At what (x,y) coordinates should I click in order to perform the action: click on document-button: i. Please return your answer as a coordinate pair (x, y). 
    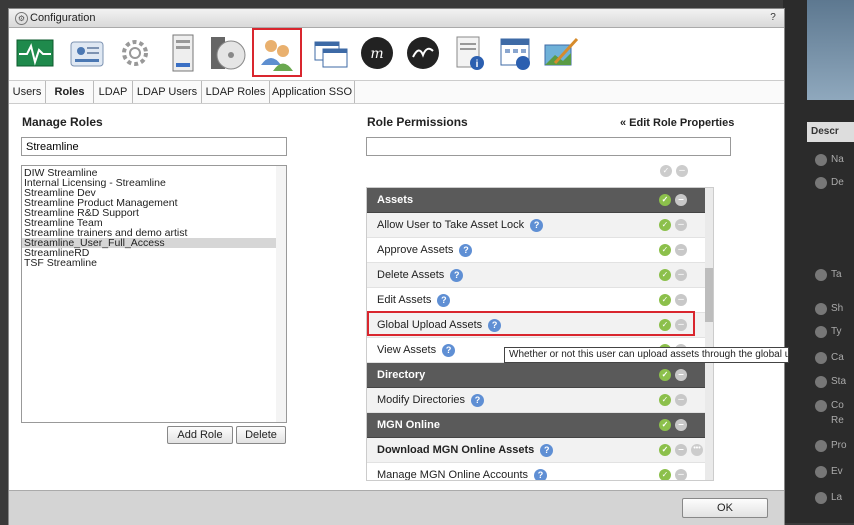
    Looking at the image, I should click on (469, 52).